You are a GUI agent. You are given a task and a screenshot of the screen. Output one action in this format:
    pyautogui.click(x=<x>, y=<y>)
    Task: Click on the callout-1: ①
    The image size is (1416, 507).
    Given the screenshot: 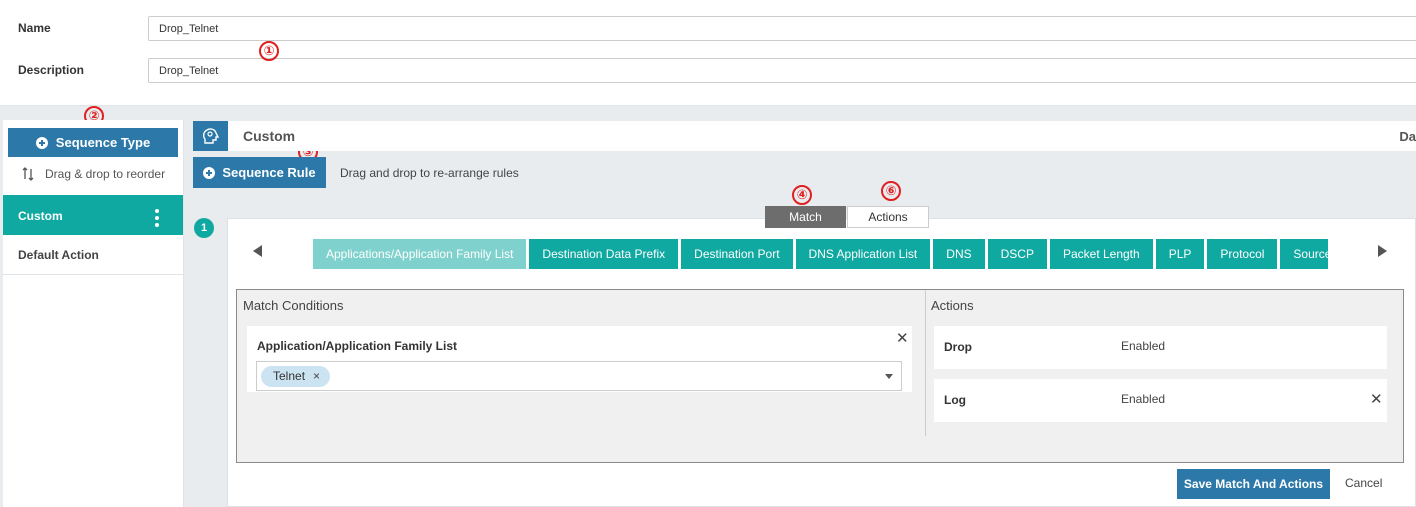 What is the action you would take?
    pyautogui.click(x=269, y=51)
    